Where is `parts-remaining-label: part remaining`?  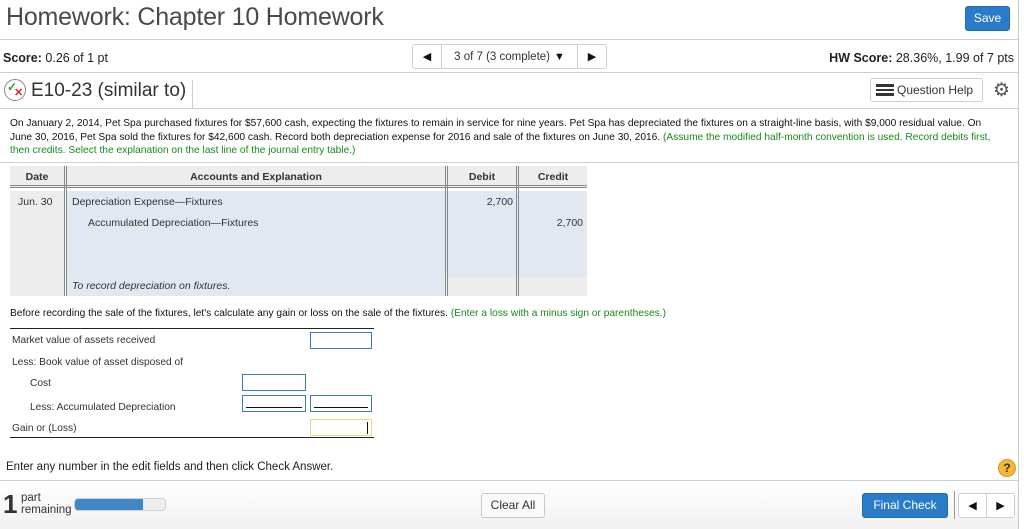
parts-remaining-label: part remaining is located at coordinates (46, 504).